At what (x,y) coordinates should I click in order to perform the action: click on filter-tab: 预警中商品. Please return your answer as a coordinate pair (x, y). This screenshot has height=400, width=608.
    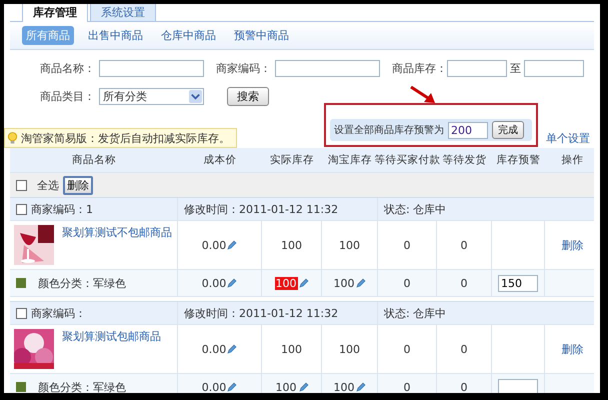
    Looking at the image, I should click on (261, 35).